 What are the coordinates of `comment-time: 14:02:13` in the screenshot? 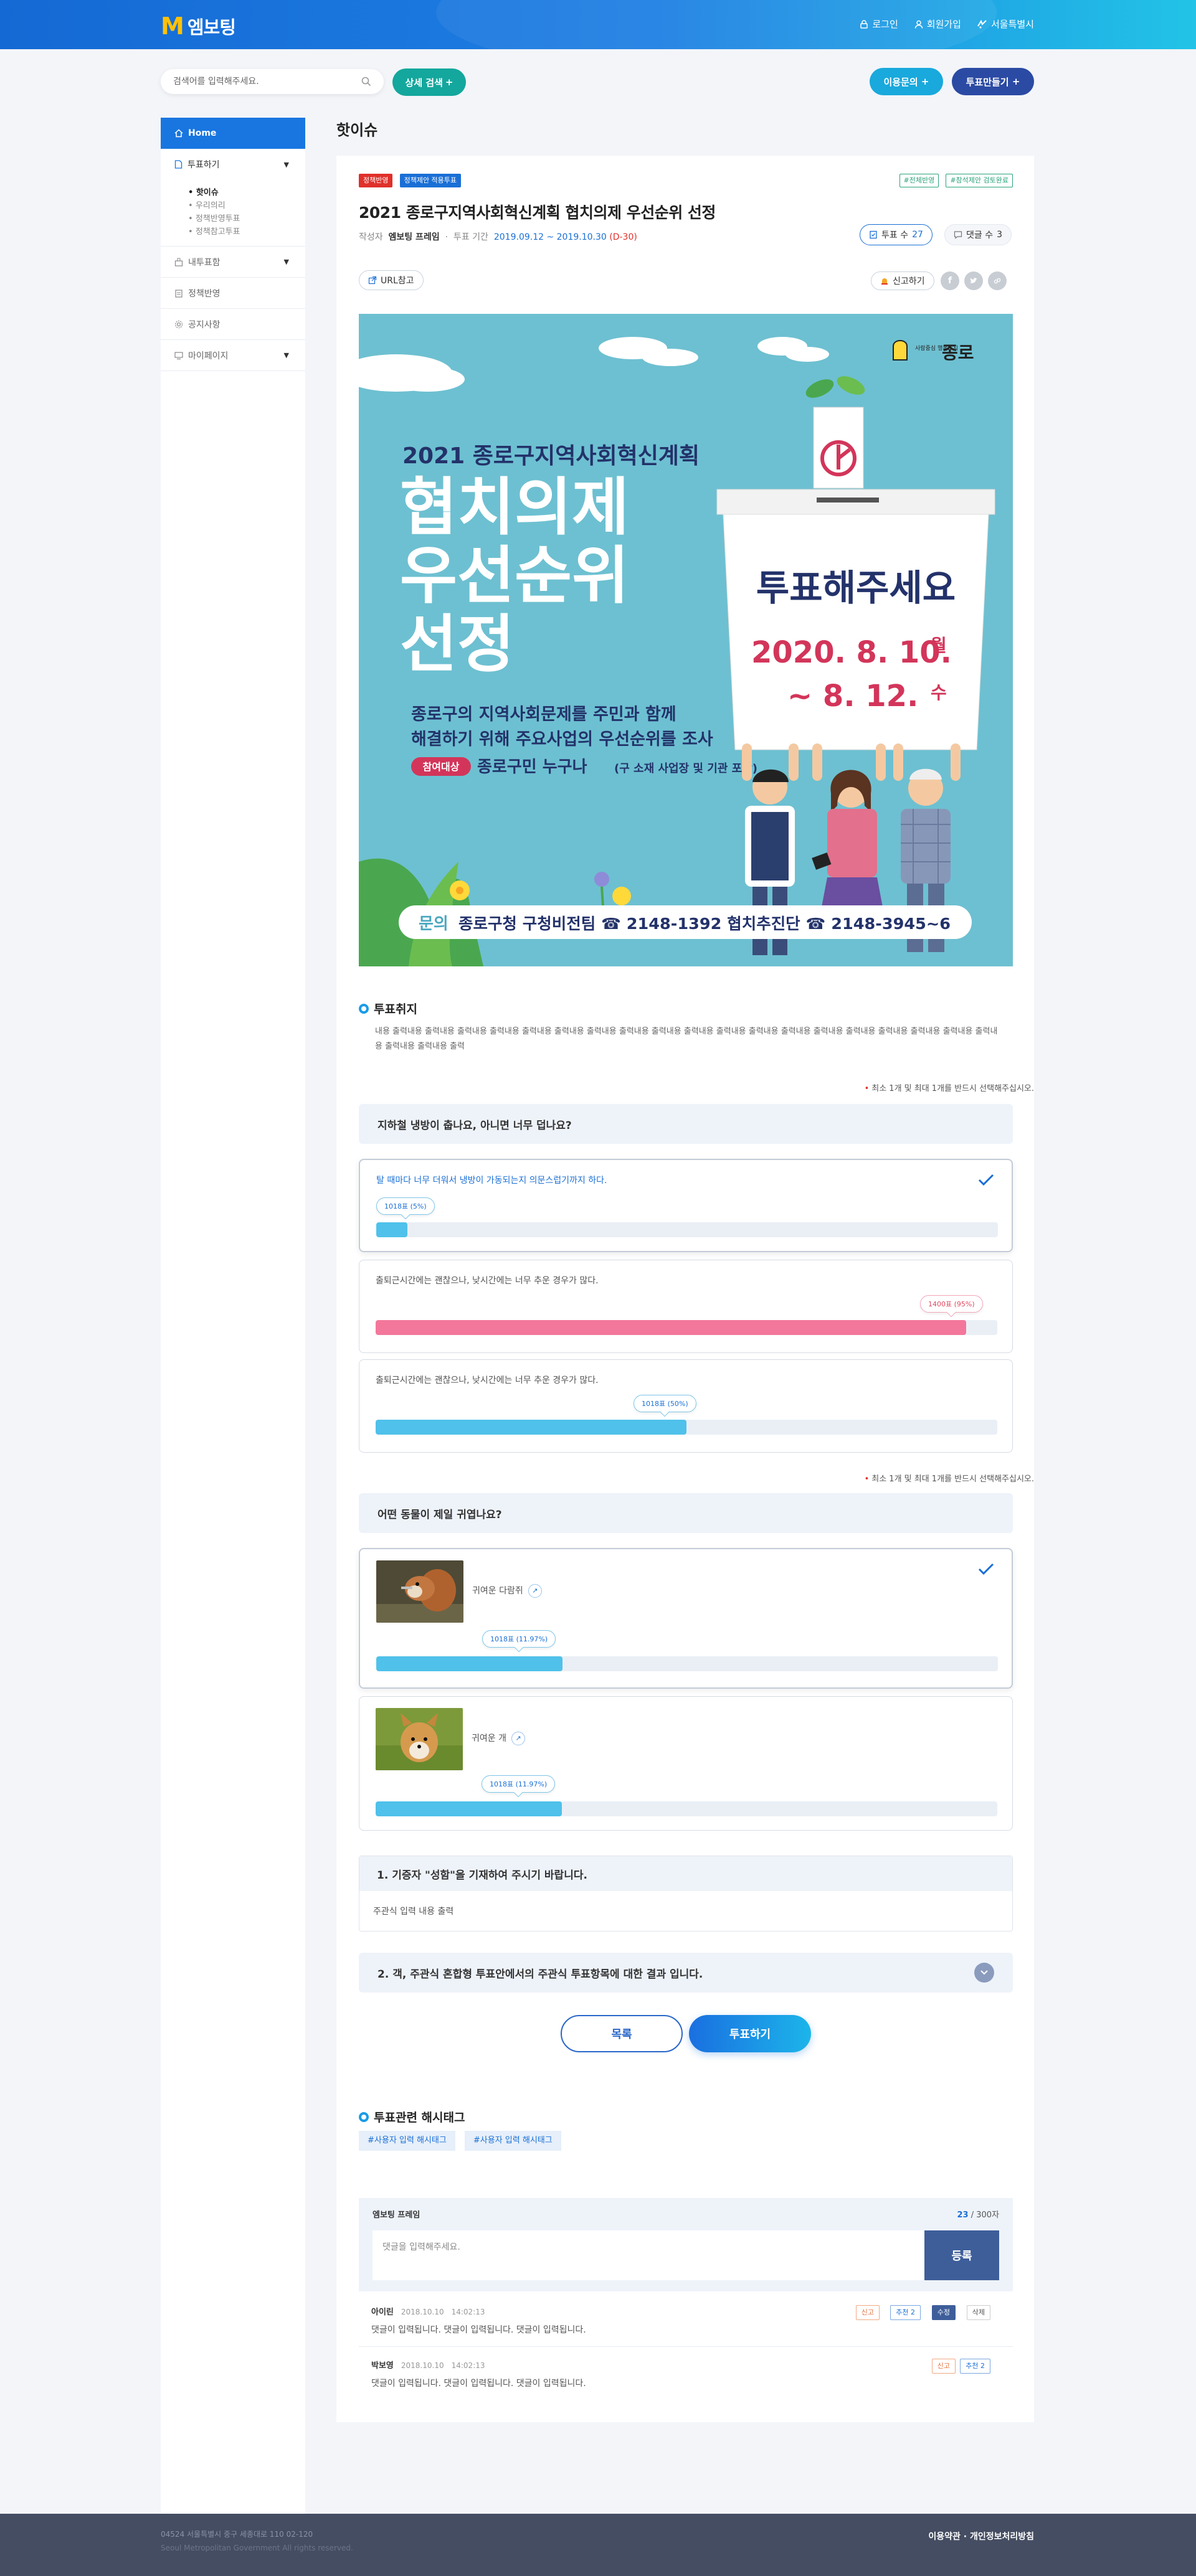 It's located at (468, 2312).